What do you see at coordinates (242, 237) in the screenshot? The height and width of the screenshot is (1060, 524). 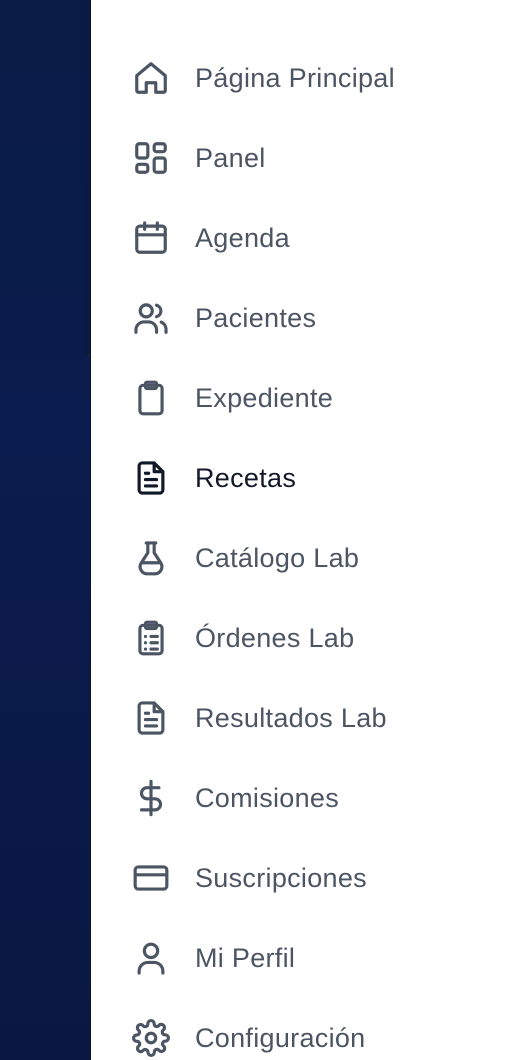 I see `sidebar-item-label: Agenda` at bounding box center [242, 237].